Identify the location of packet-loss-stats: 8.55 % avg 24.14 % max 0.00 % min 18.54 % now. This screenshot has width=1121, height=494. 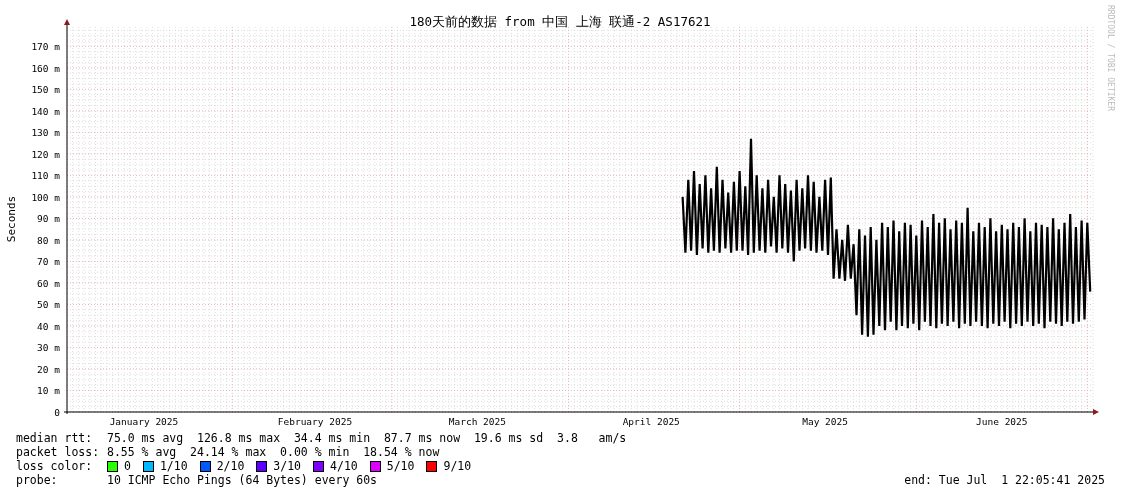
(273, 452).